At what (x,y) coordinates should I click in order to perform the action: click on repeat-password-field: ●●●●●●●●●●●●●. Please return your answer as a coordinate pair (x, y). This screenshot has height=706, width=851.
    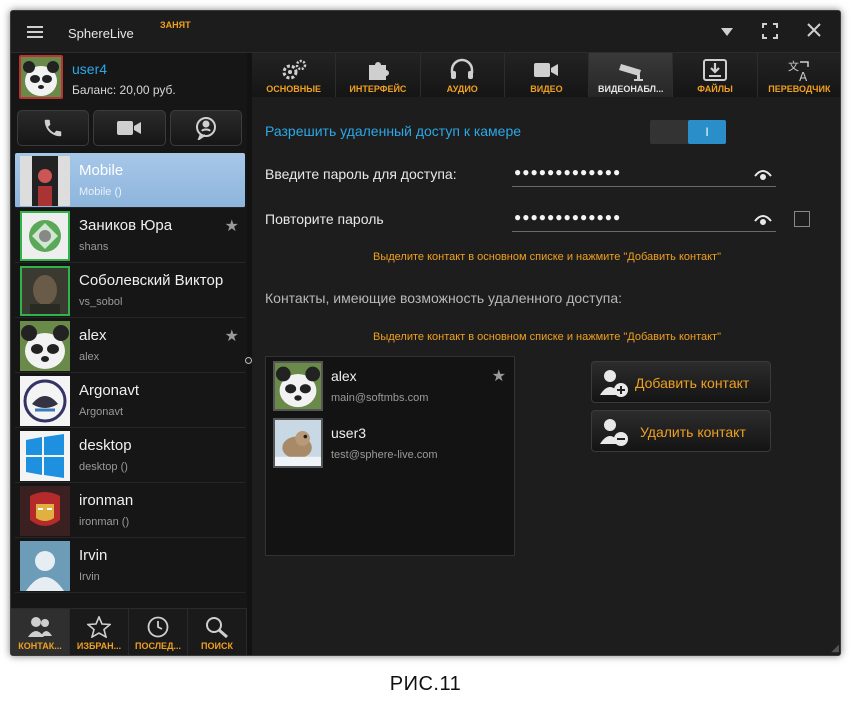
    Looking at the image, I should click on (644, 219).